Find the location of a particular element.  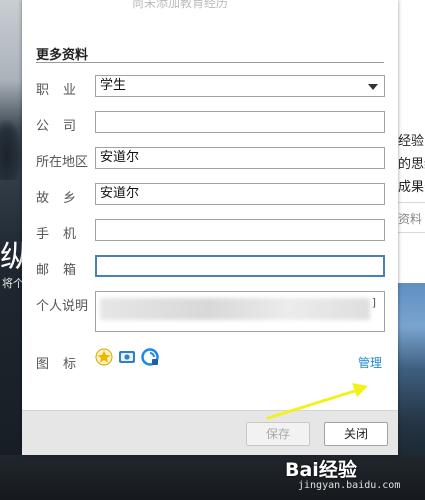

background-text-line: 成果安 is located at coordinates (411, 187).